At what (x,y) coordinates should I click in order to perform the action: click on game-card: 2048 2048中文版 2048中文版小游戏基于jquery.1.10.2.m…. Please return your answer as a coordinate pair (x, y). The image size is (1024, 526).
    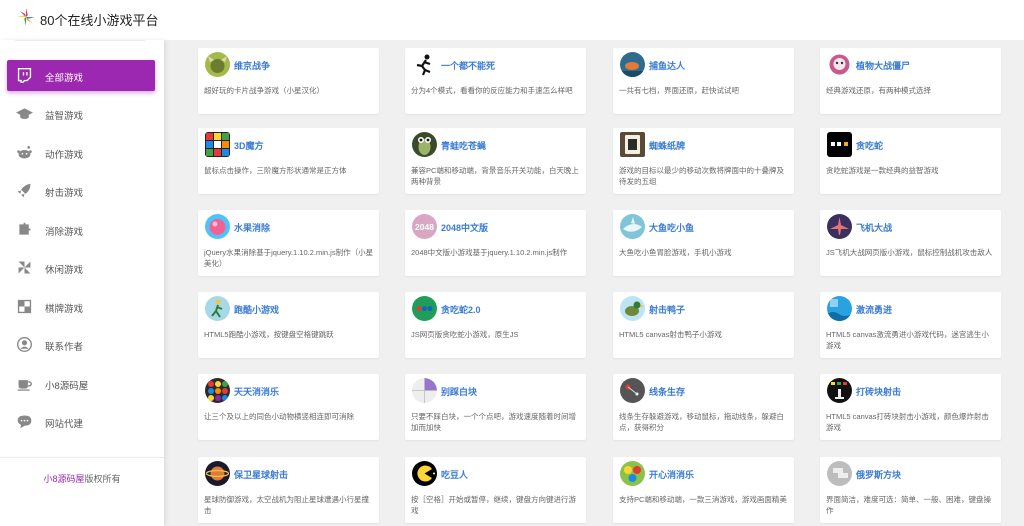
    Looking at the image, I should click on (495, 243).